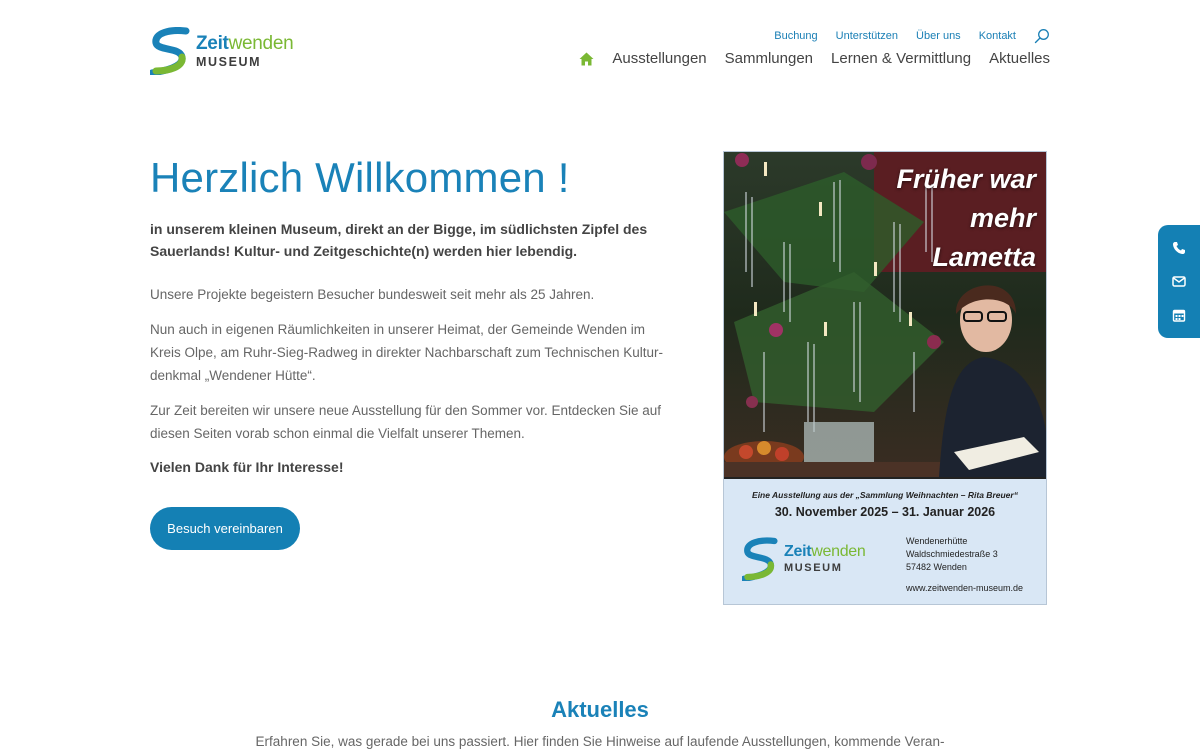  What do you see at coordinates (600, 709) in the screenshot?
I see `section-title-aktuelles: Aktuelles` at bounding box center [600, 709].